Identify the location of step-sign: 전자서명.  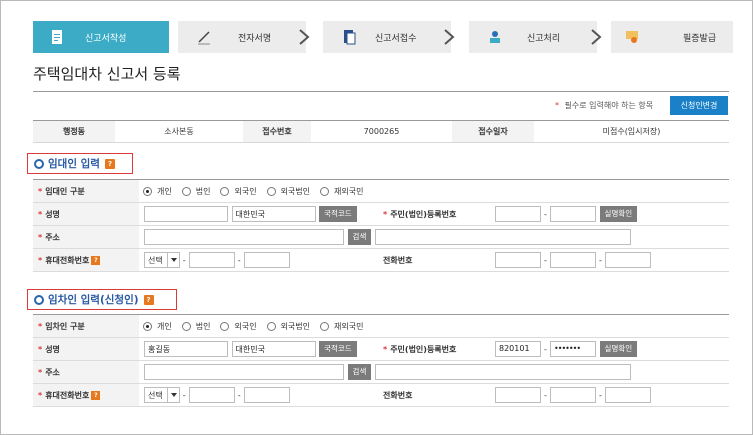
(242, 37).